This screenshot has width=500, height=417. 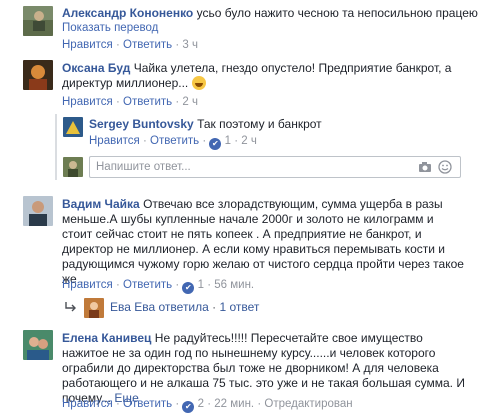 What do you see at coordinates (70, 308) in the screenshot?
I see `reply-arrow-icon` at bounding box center [70, 308].